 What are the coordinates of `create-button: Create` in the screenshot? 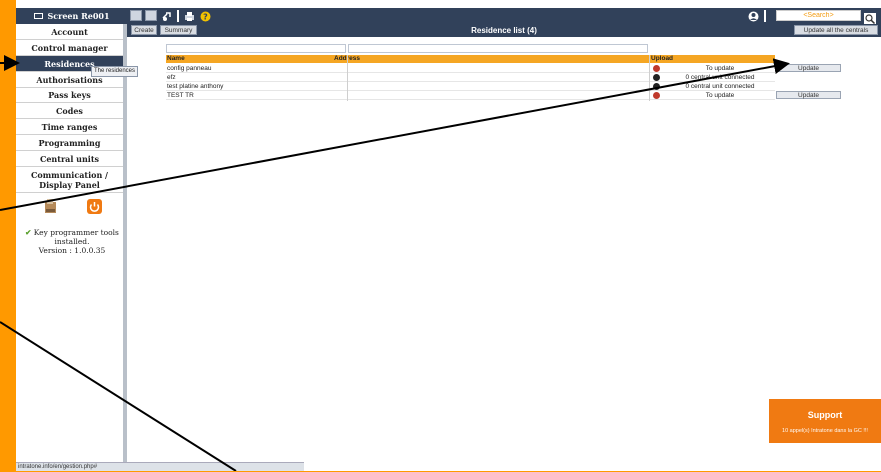 It's located at (144, 30).